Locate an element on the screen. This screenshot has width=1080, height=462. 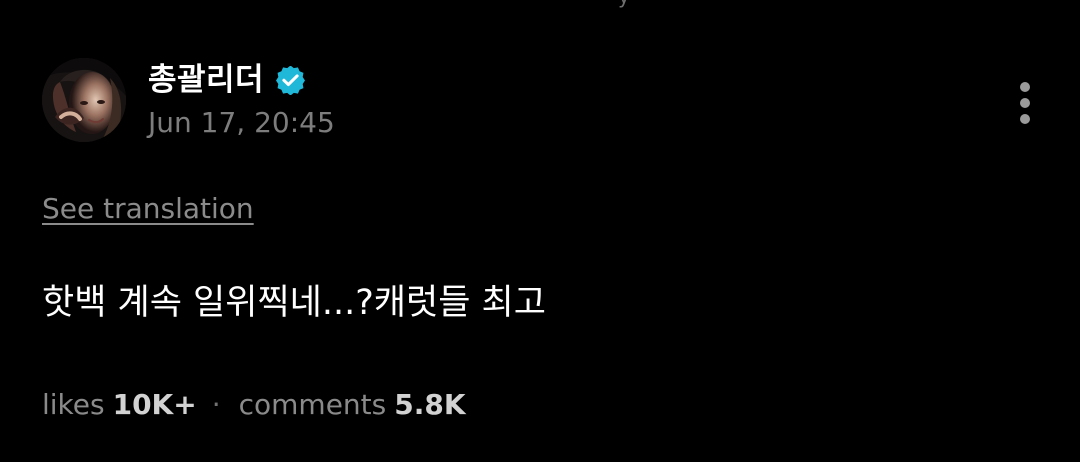
more-options-button is located at coordinates (1025, 102).